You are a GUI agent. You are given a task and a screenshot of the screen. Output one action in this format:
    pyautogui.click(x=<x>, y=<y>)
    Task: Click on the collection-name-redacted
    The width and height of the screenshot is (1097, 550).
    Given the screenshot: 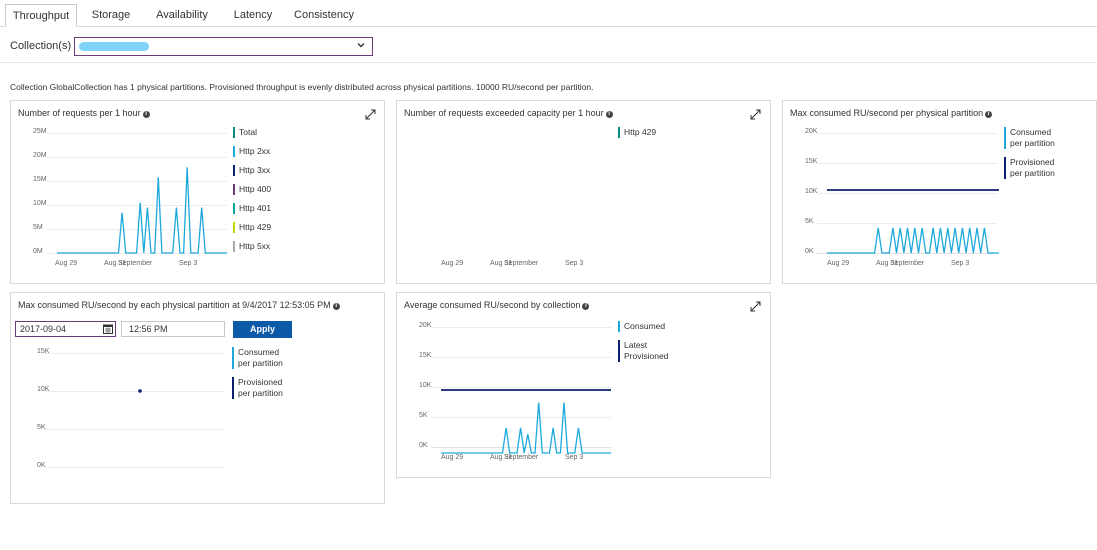 What is the action you would take?
    pyautogui.click(x=114, y=46)
    